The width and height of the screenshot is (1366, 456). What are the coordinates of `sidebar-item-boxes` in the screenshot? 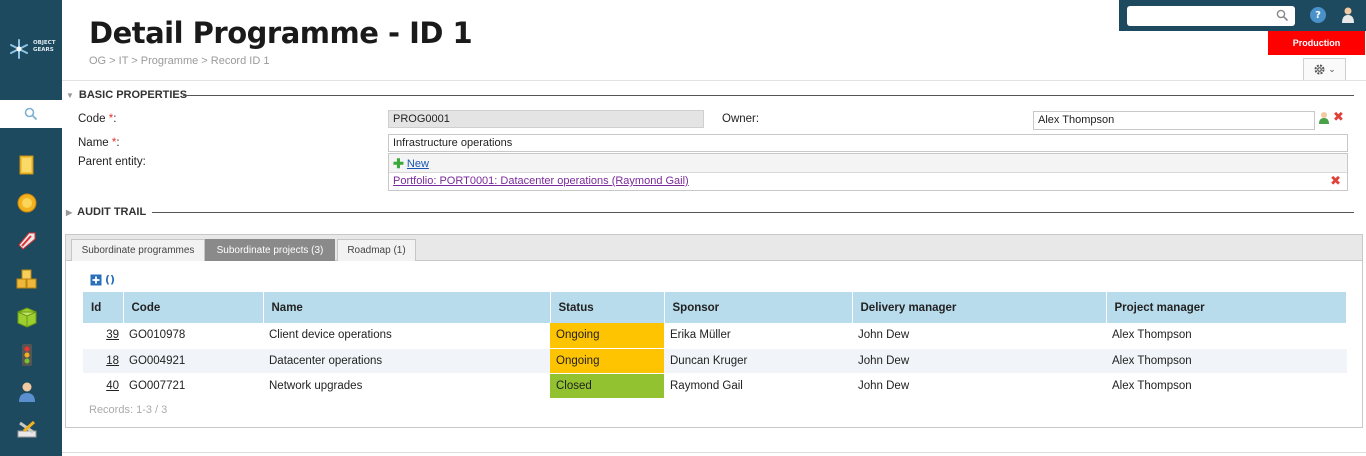 It's located at (27, 279).